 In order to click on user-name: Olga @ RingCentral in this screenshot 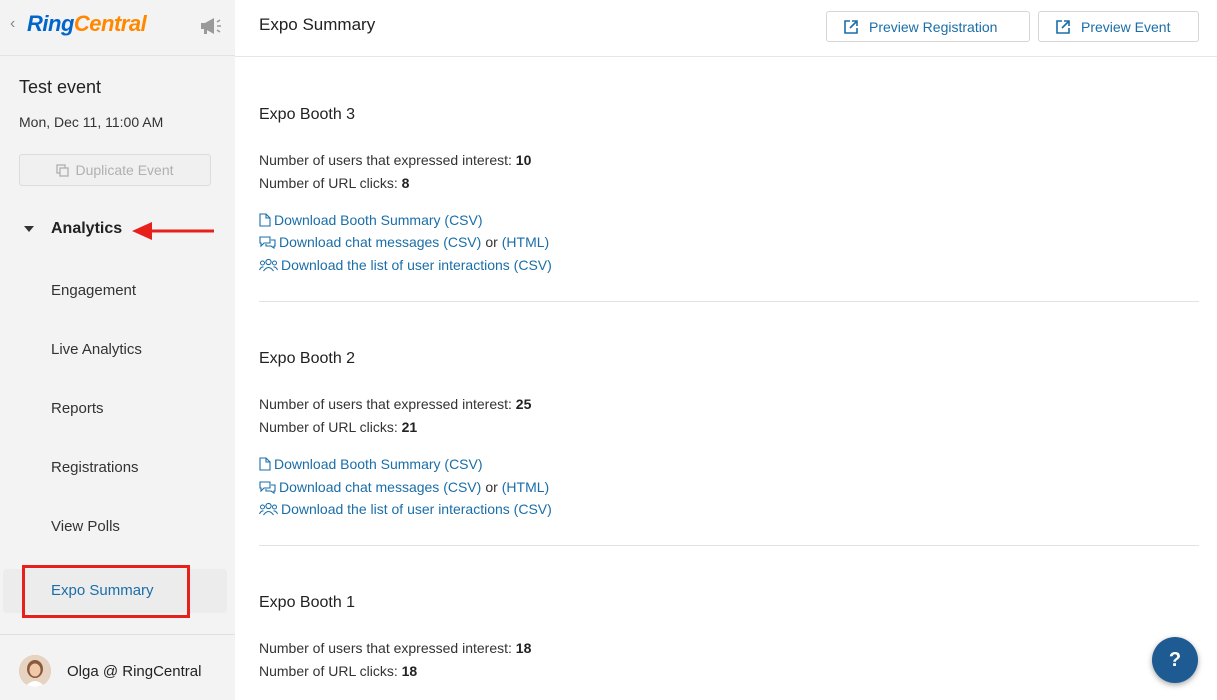, I will do `click(134, 671)`.